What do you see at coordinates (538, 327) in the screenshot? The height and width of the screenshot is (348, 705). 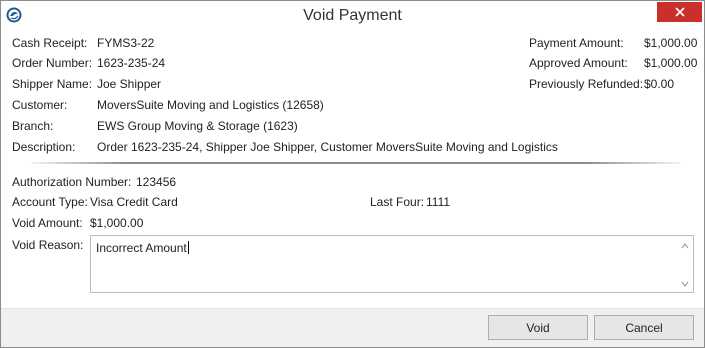 I see `void-button: Void` at bounding box center [538, 327].